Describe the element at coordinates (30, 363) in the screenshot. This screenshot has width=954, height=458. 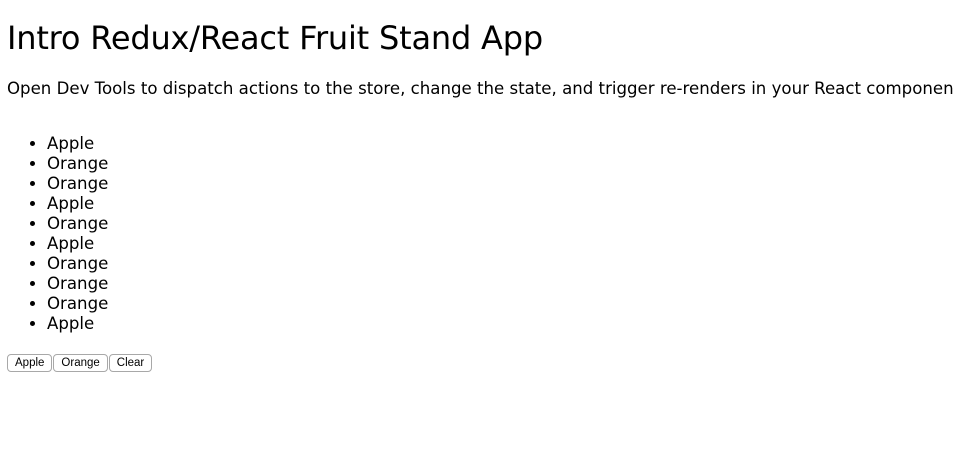
I see `apple-button: Apple` at that location.